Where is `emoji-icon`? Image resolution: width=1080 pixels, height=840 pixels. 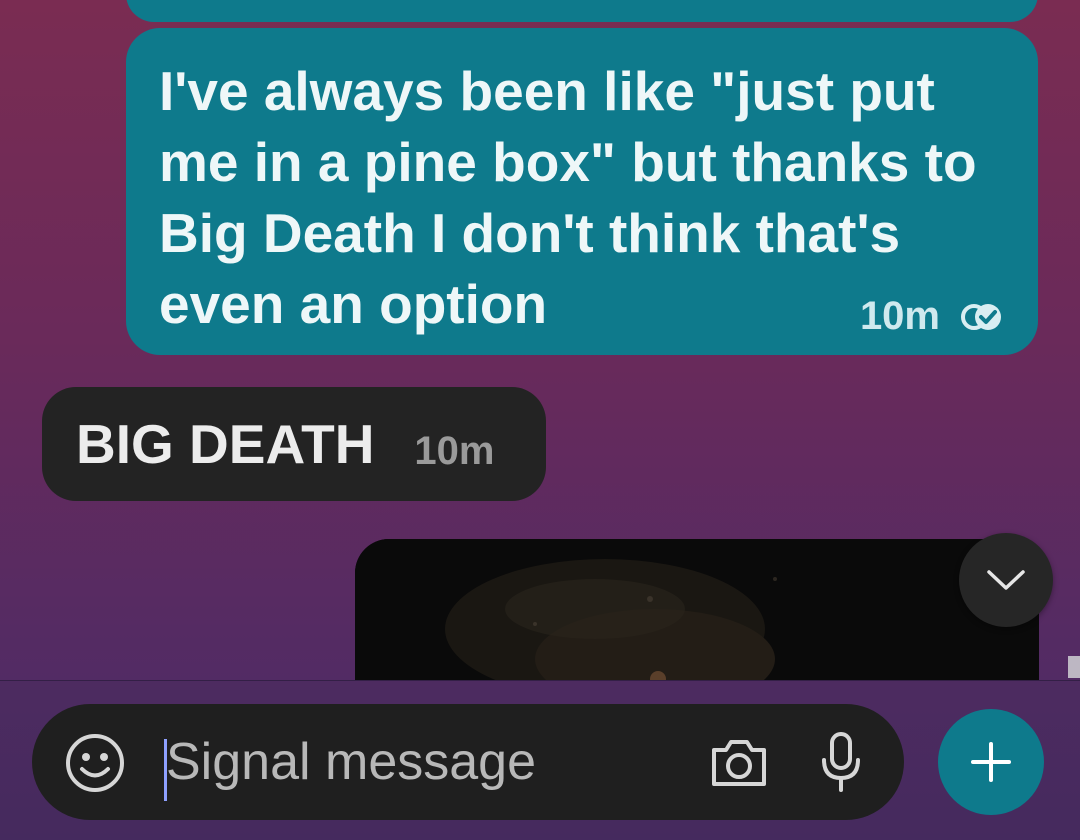 emoji-icon is located at coordinates (95, 763).